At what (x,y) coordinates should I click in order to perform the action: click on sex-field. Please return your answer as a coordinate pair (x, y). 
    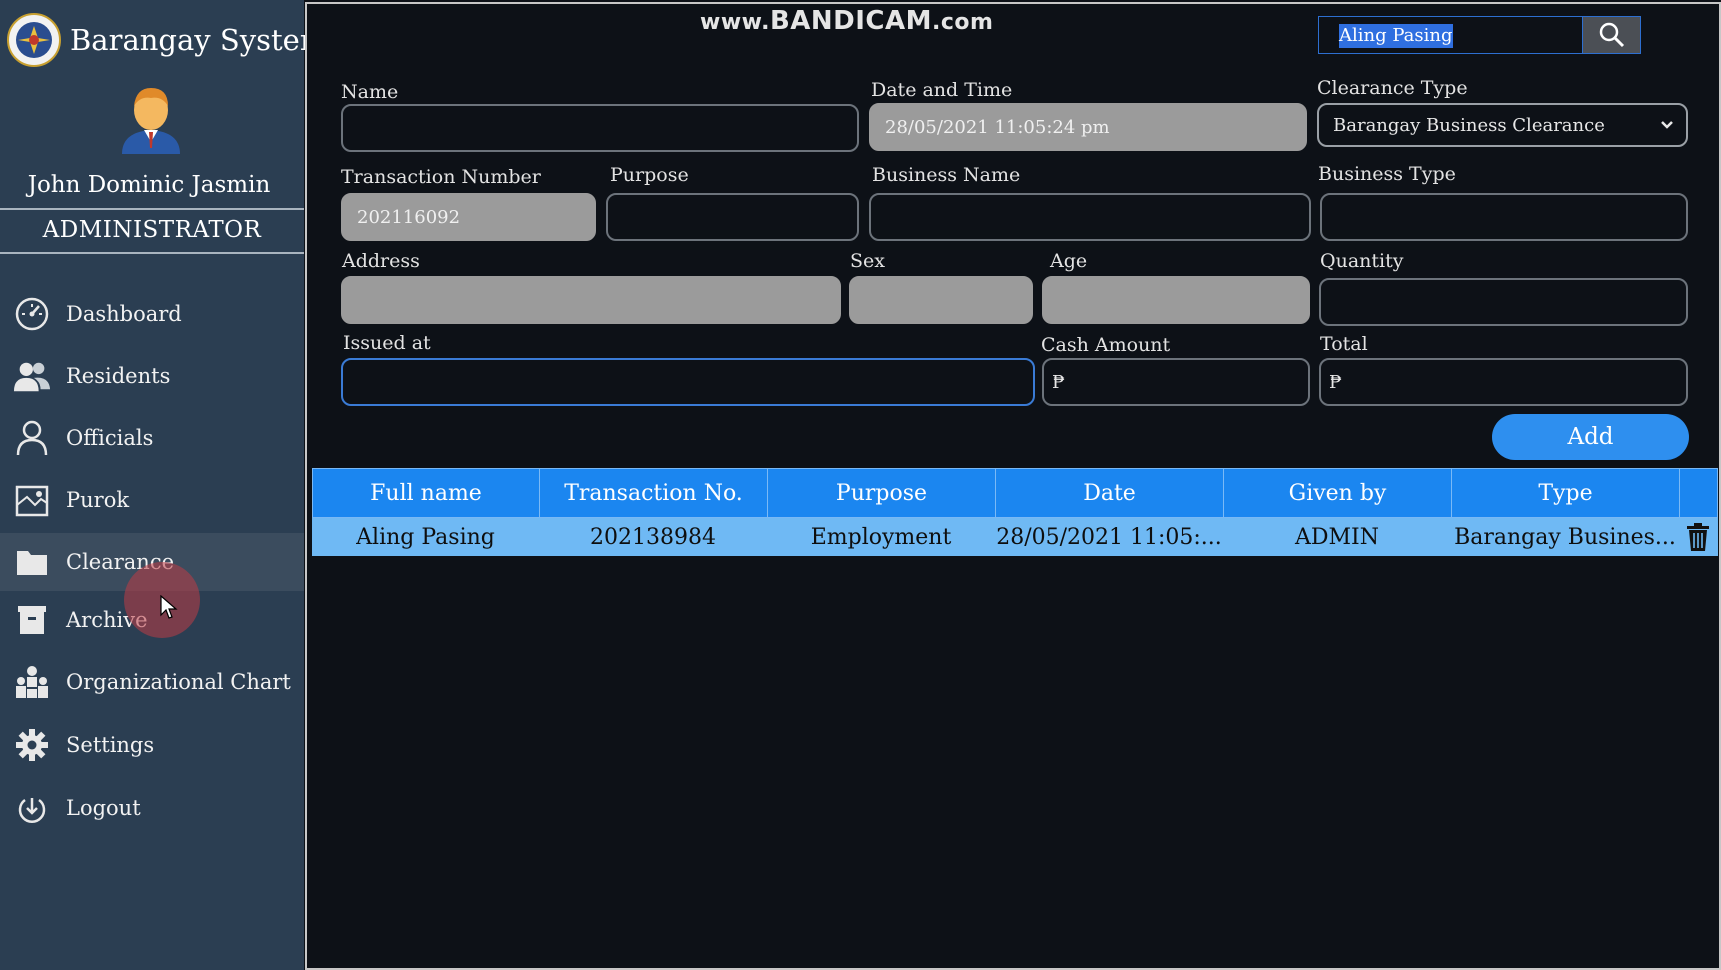
    Looking at the image, I should click on (941, 300).